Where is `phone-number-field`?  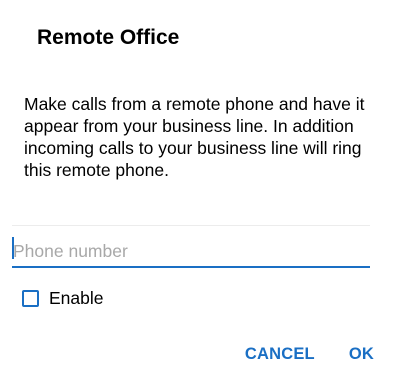 phone-number-field is located at coordinates (191, 248).